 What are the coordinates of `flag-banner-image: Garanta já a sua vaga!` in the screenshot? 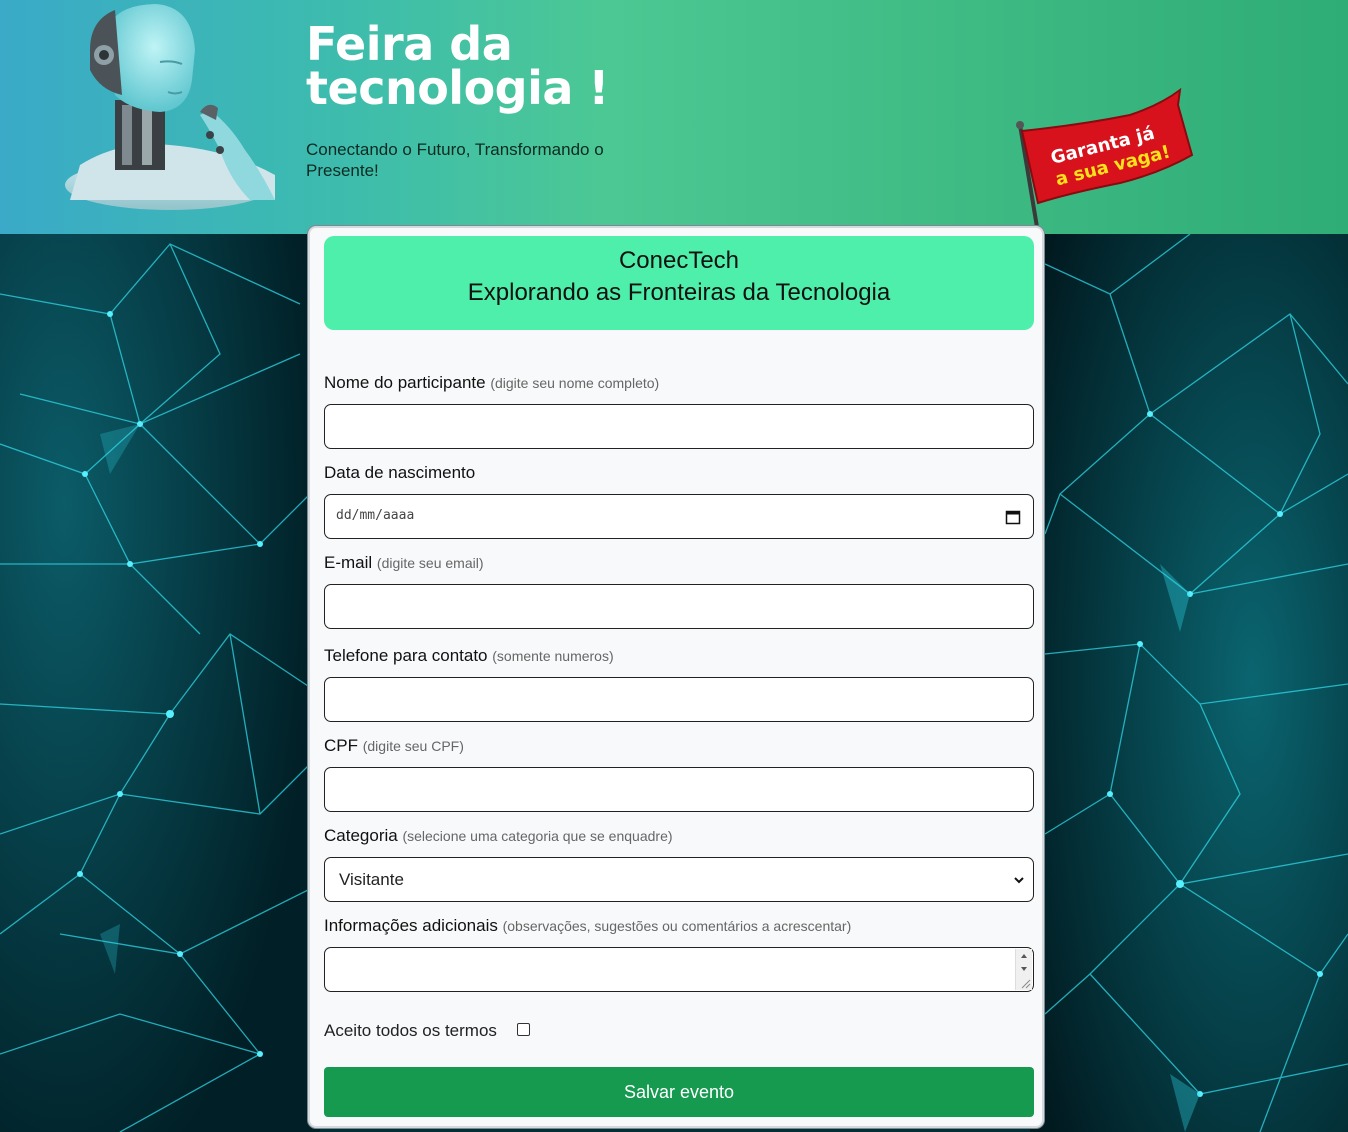 It's located at (1105, 160).